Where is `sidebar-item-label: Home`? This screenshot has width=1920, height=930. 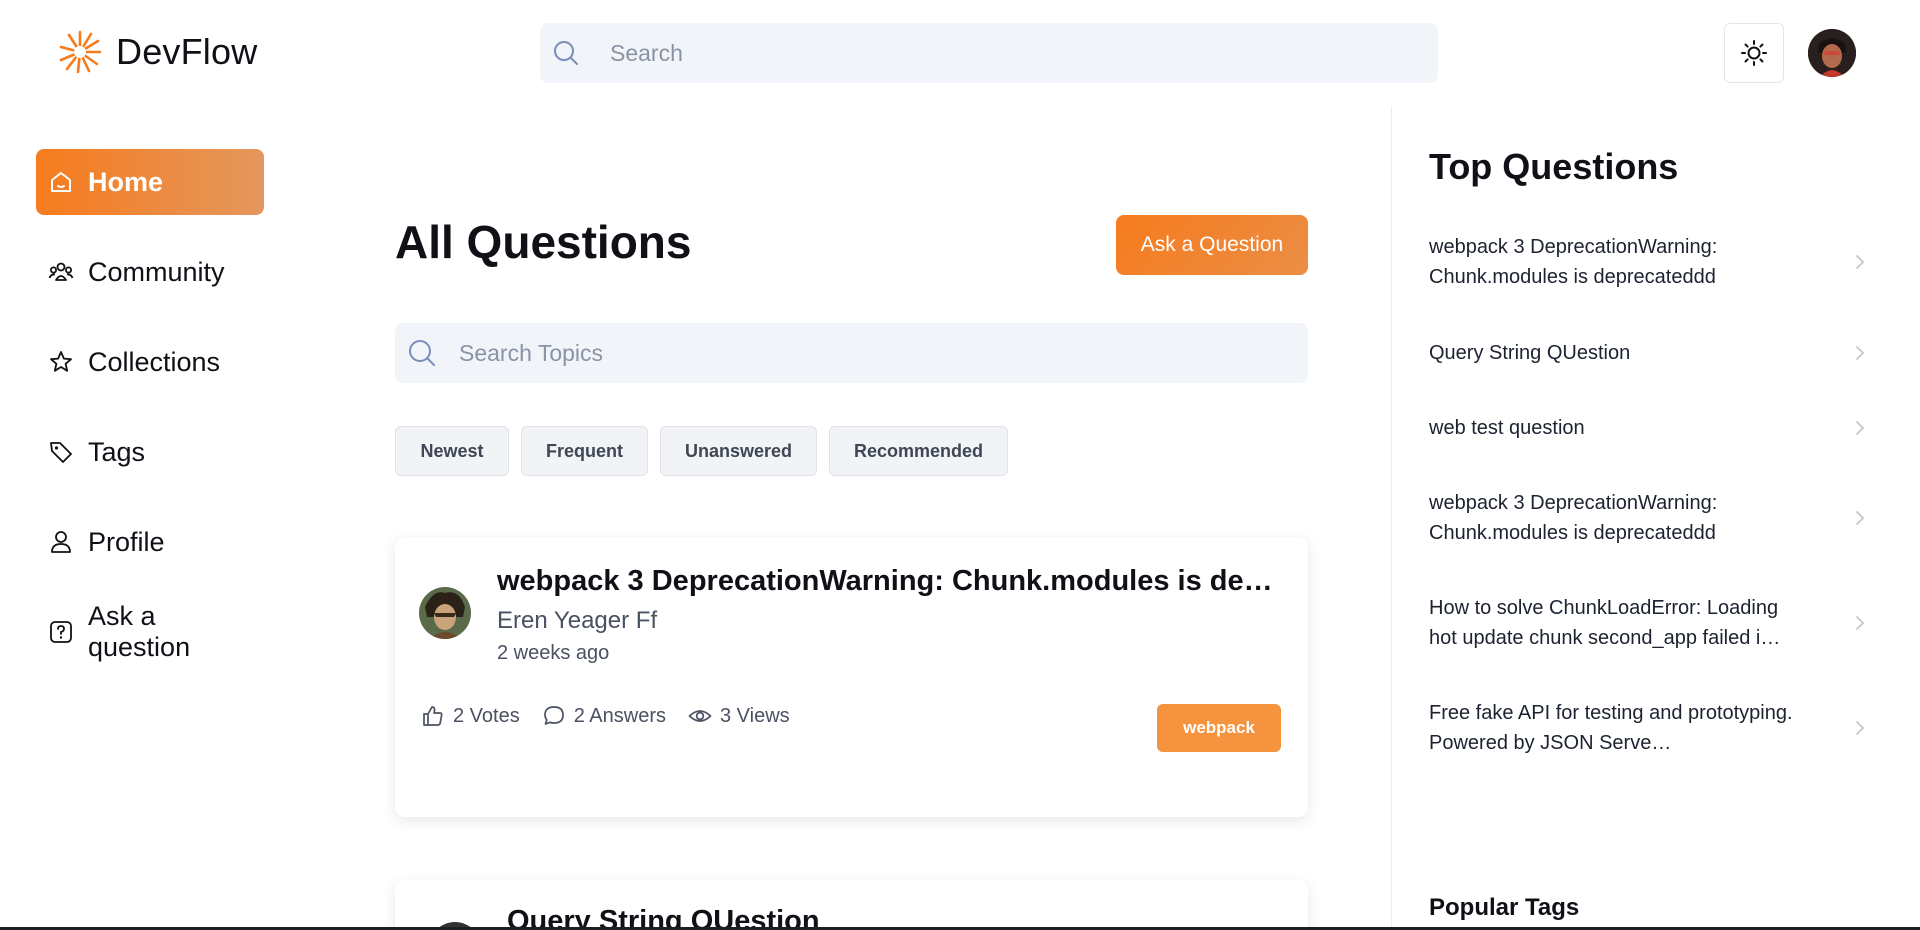
sidebar-item-label: Home is located at coordinates (126, 181).